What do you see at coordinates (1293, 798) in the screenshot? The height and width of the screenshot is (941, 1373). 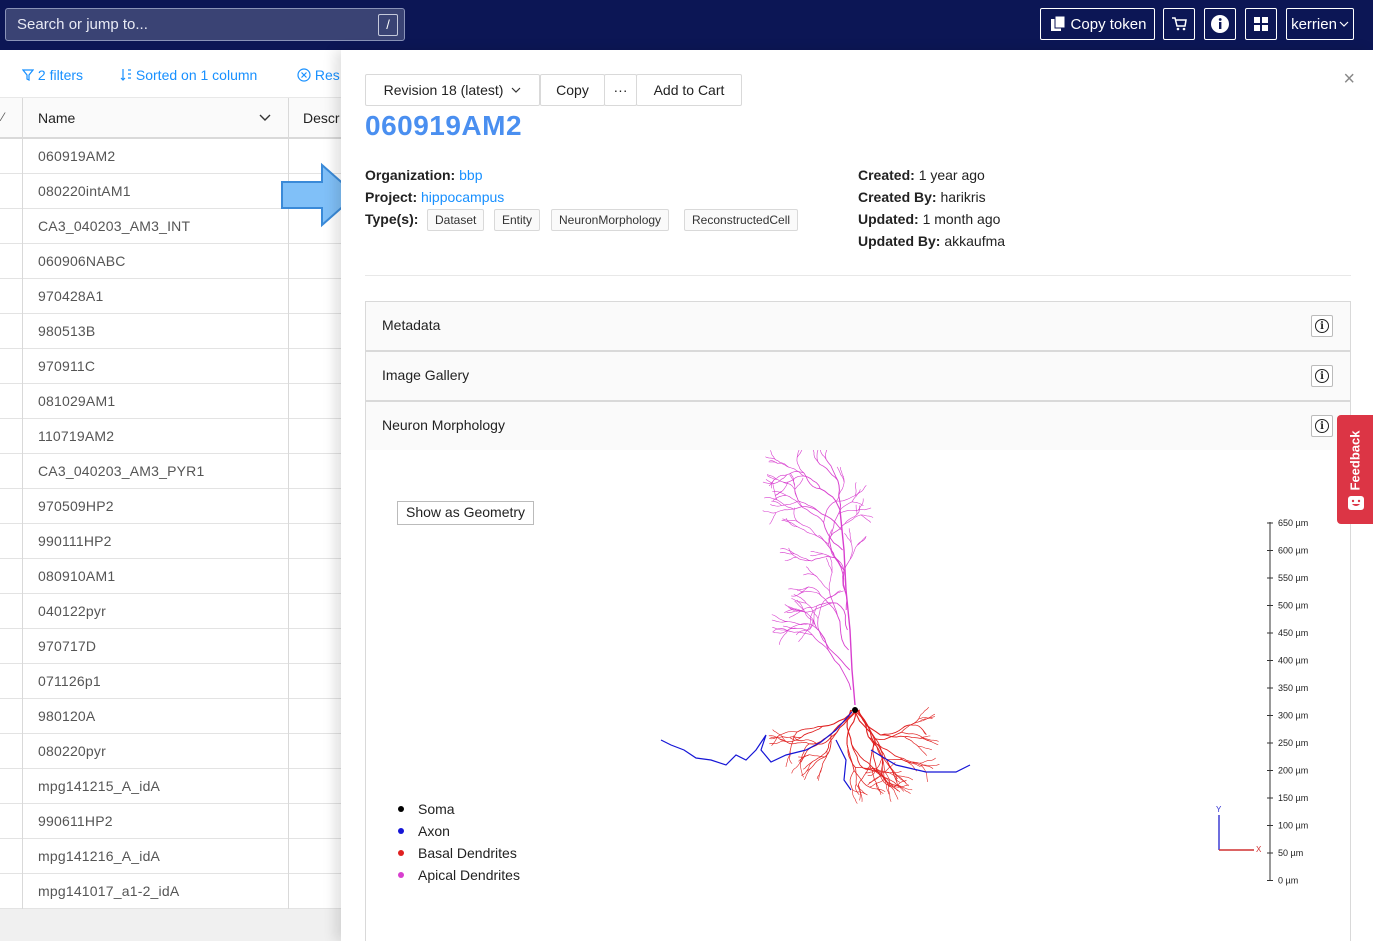 I see `scale-tick-label: 150 µm` at bounding box center [1293, 798].